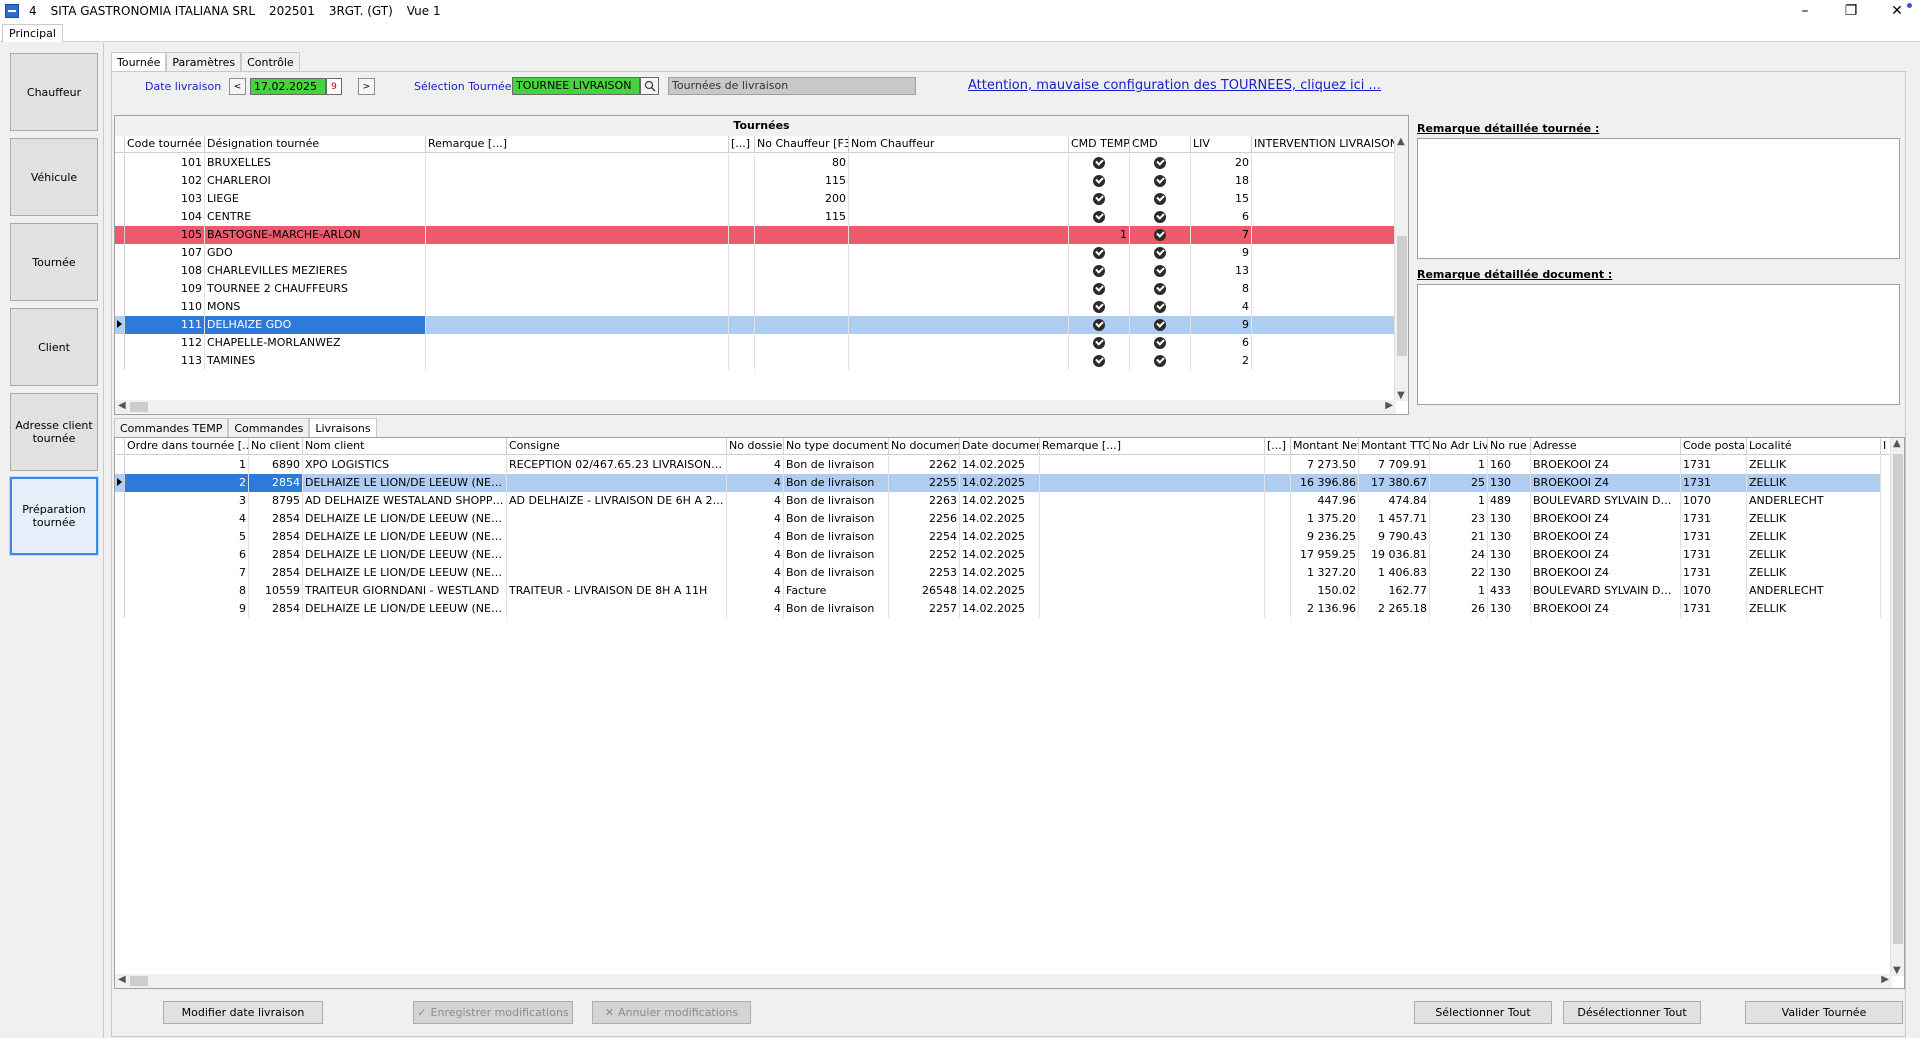  Describe the element at coordinates (755, 217) in the screenshot. I see `table-row: 104 CENTRE 115 6` at that location.